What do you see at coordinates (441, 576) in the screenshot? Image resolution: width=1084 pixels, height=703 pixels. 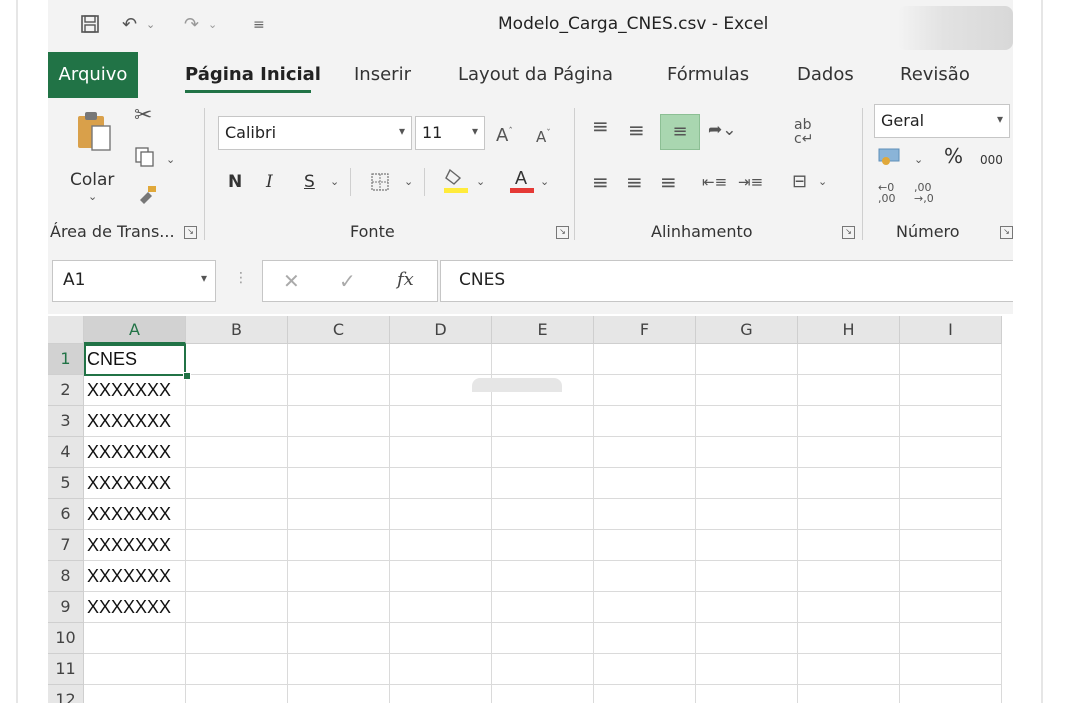 I see `cell-d8` at bounding box center [441, 576].